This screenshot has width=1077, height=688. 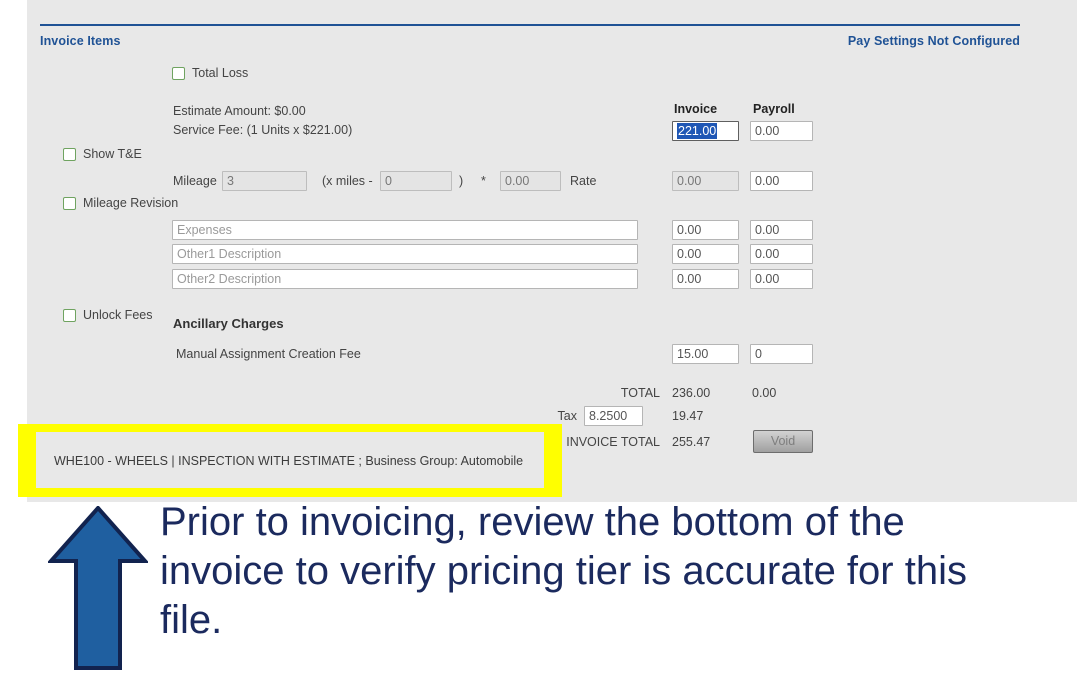 I want to click on close-paren-label: ), so click(x=461, y=181).